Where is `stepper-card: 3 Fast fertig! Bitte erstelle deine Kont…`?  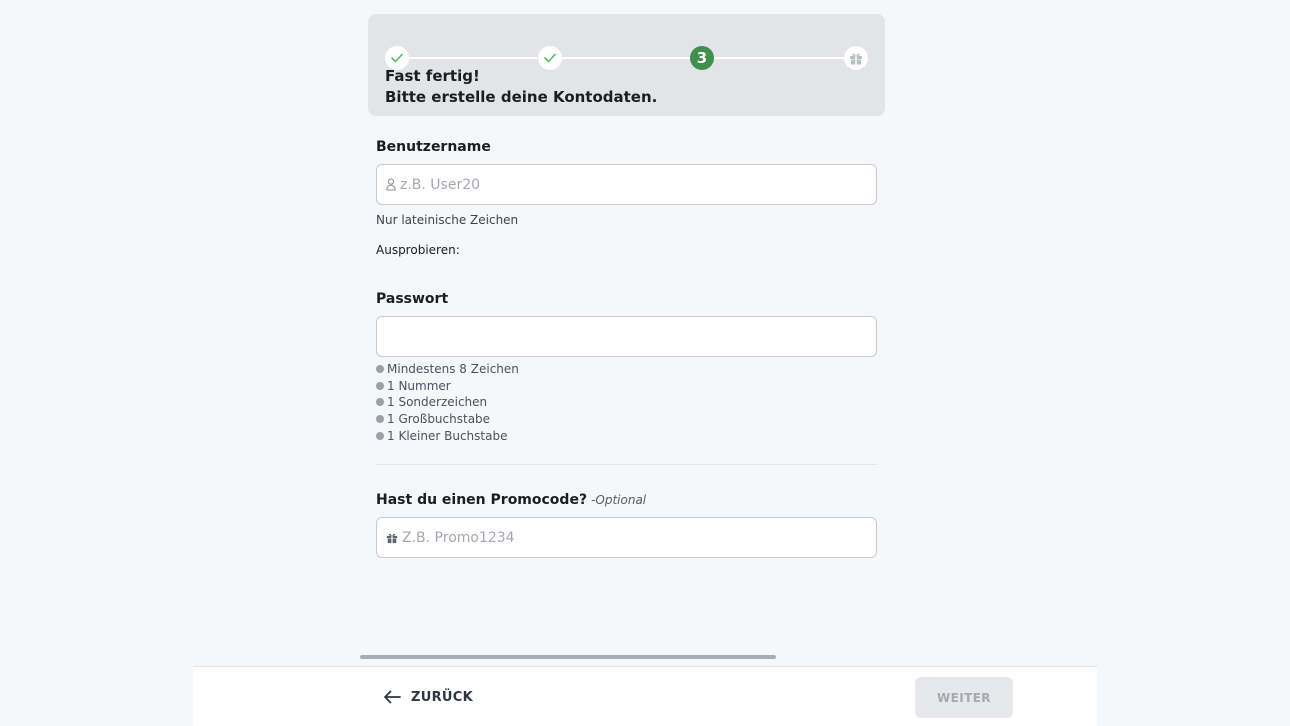
stepper-card: 3 Fast fertig! Bitte erstelle deine Kont… is located at coordinates (626, 65).